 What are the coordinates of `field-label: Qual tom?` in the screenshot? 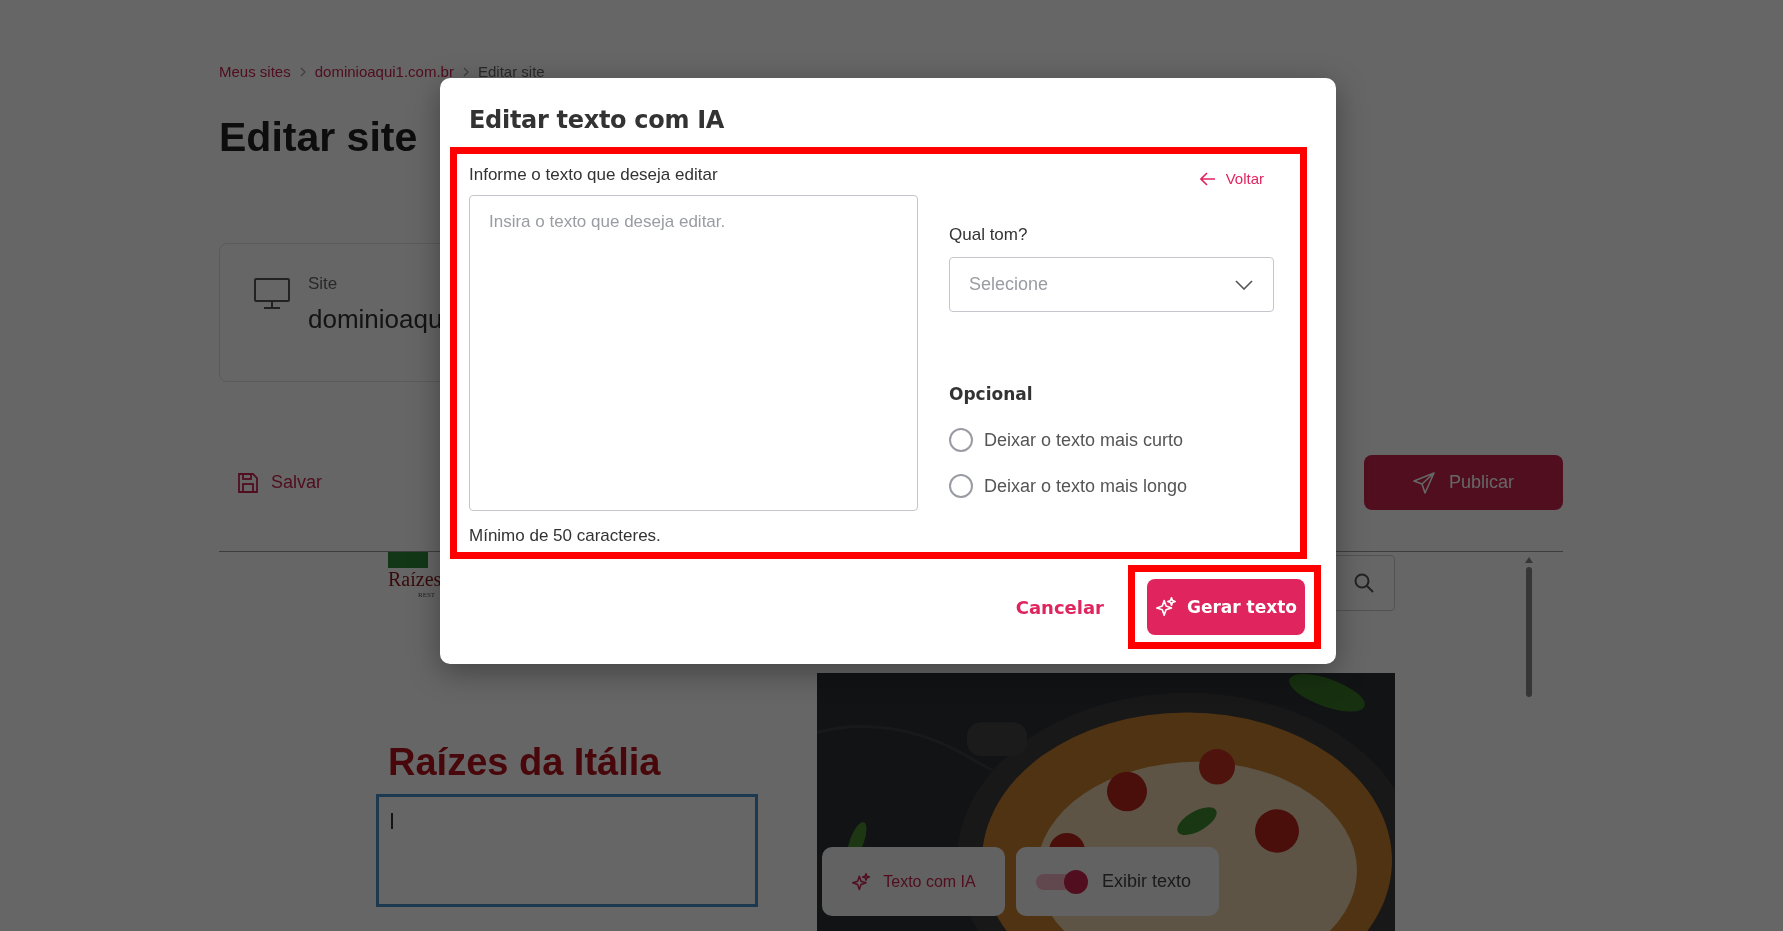 It's located at (989, 235).